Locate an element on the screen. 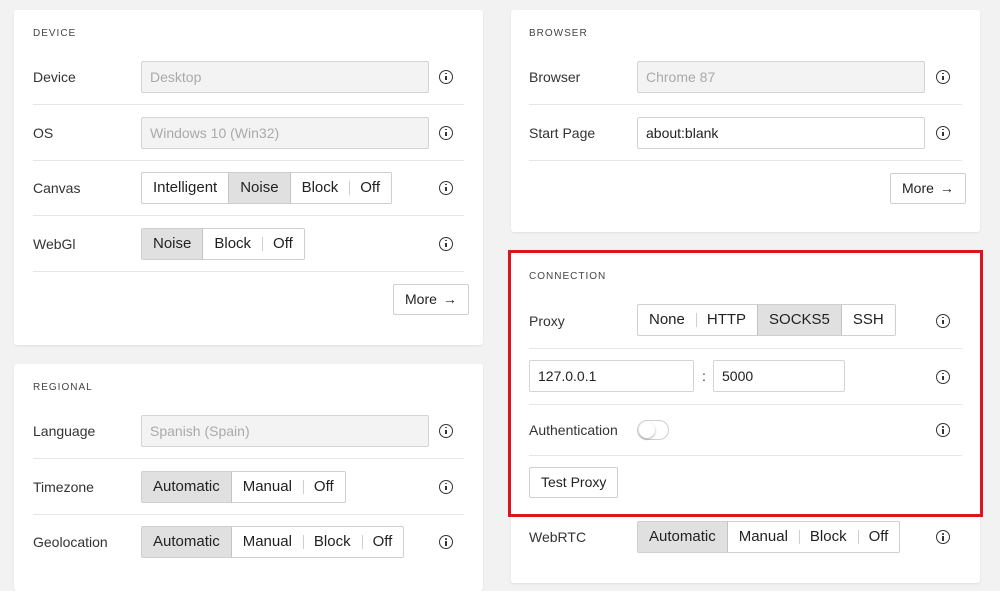 This screenshot has width=1000, height=591. geolocation-segmented: Automatic Manual Block Off is located at coordinates (273, 542).